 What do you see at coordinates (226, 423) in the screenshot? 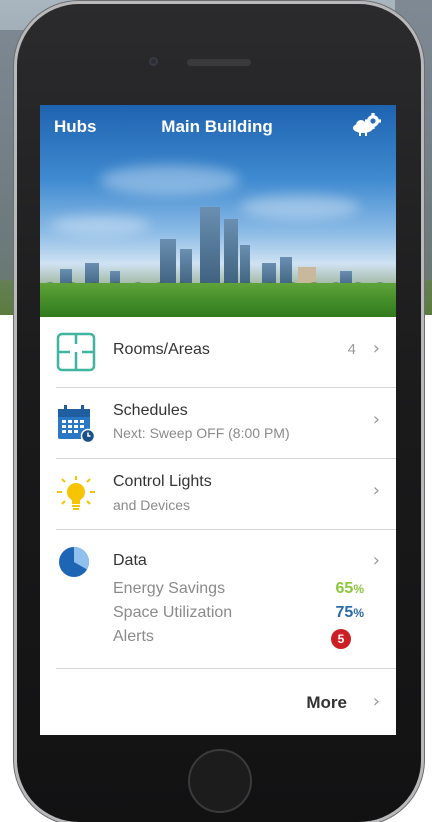
I see `menu-item-schedules: Schedules Next: Sweep OFF (8:00 PM) ›` at bounding box center [226, 423].